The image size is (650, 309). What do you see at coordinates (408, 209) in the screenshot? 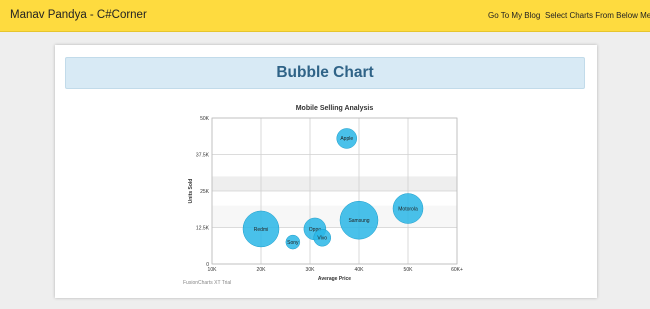
I see `bubble-label: Motorola` at bounding box center [408, 209].